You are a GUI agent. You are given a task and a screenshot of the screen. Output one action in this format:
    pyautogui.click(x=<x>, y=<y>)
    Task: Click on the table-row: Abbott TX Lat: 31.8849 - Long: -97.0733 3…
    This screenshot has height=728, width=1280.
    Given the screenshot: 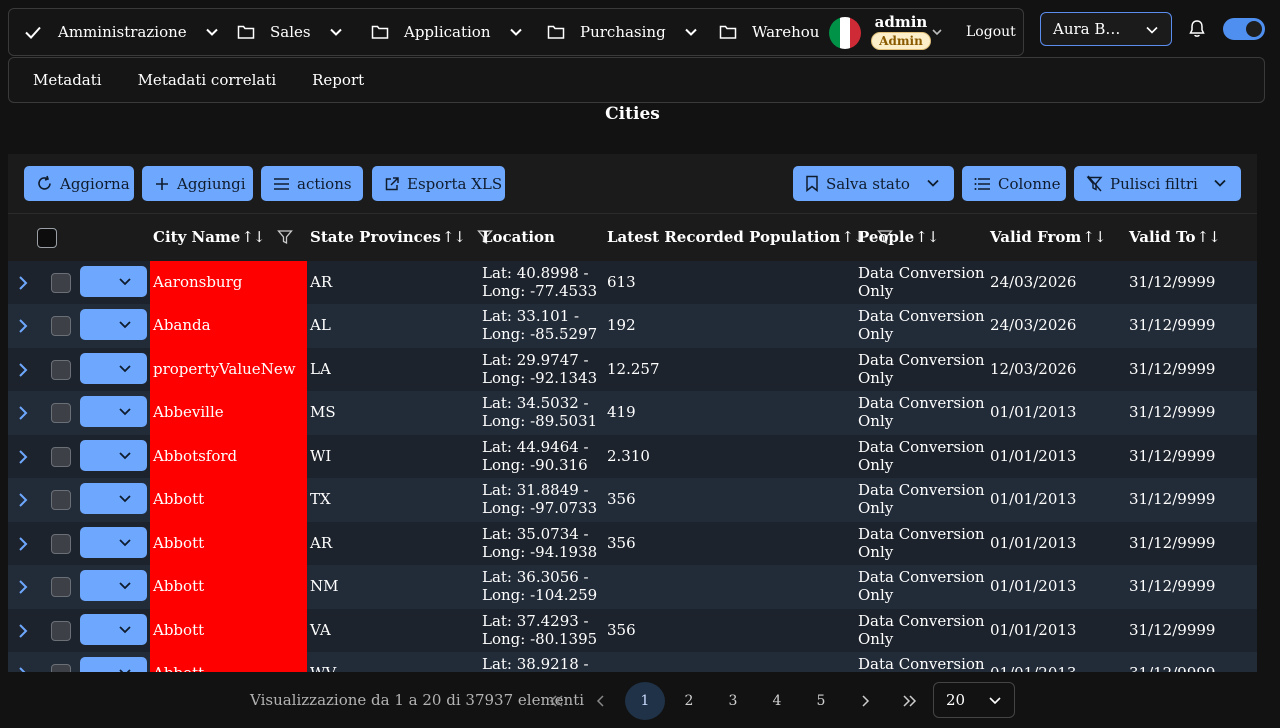 What is the action you would take?
    pyautogui.click(x=632, y=500)
    